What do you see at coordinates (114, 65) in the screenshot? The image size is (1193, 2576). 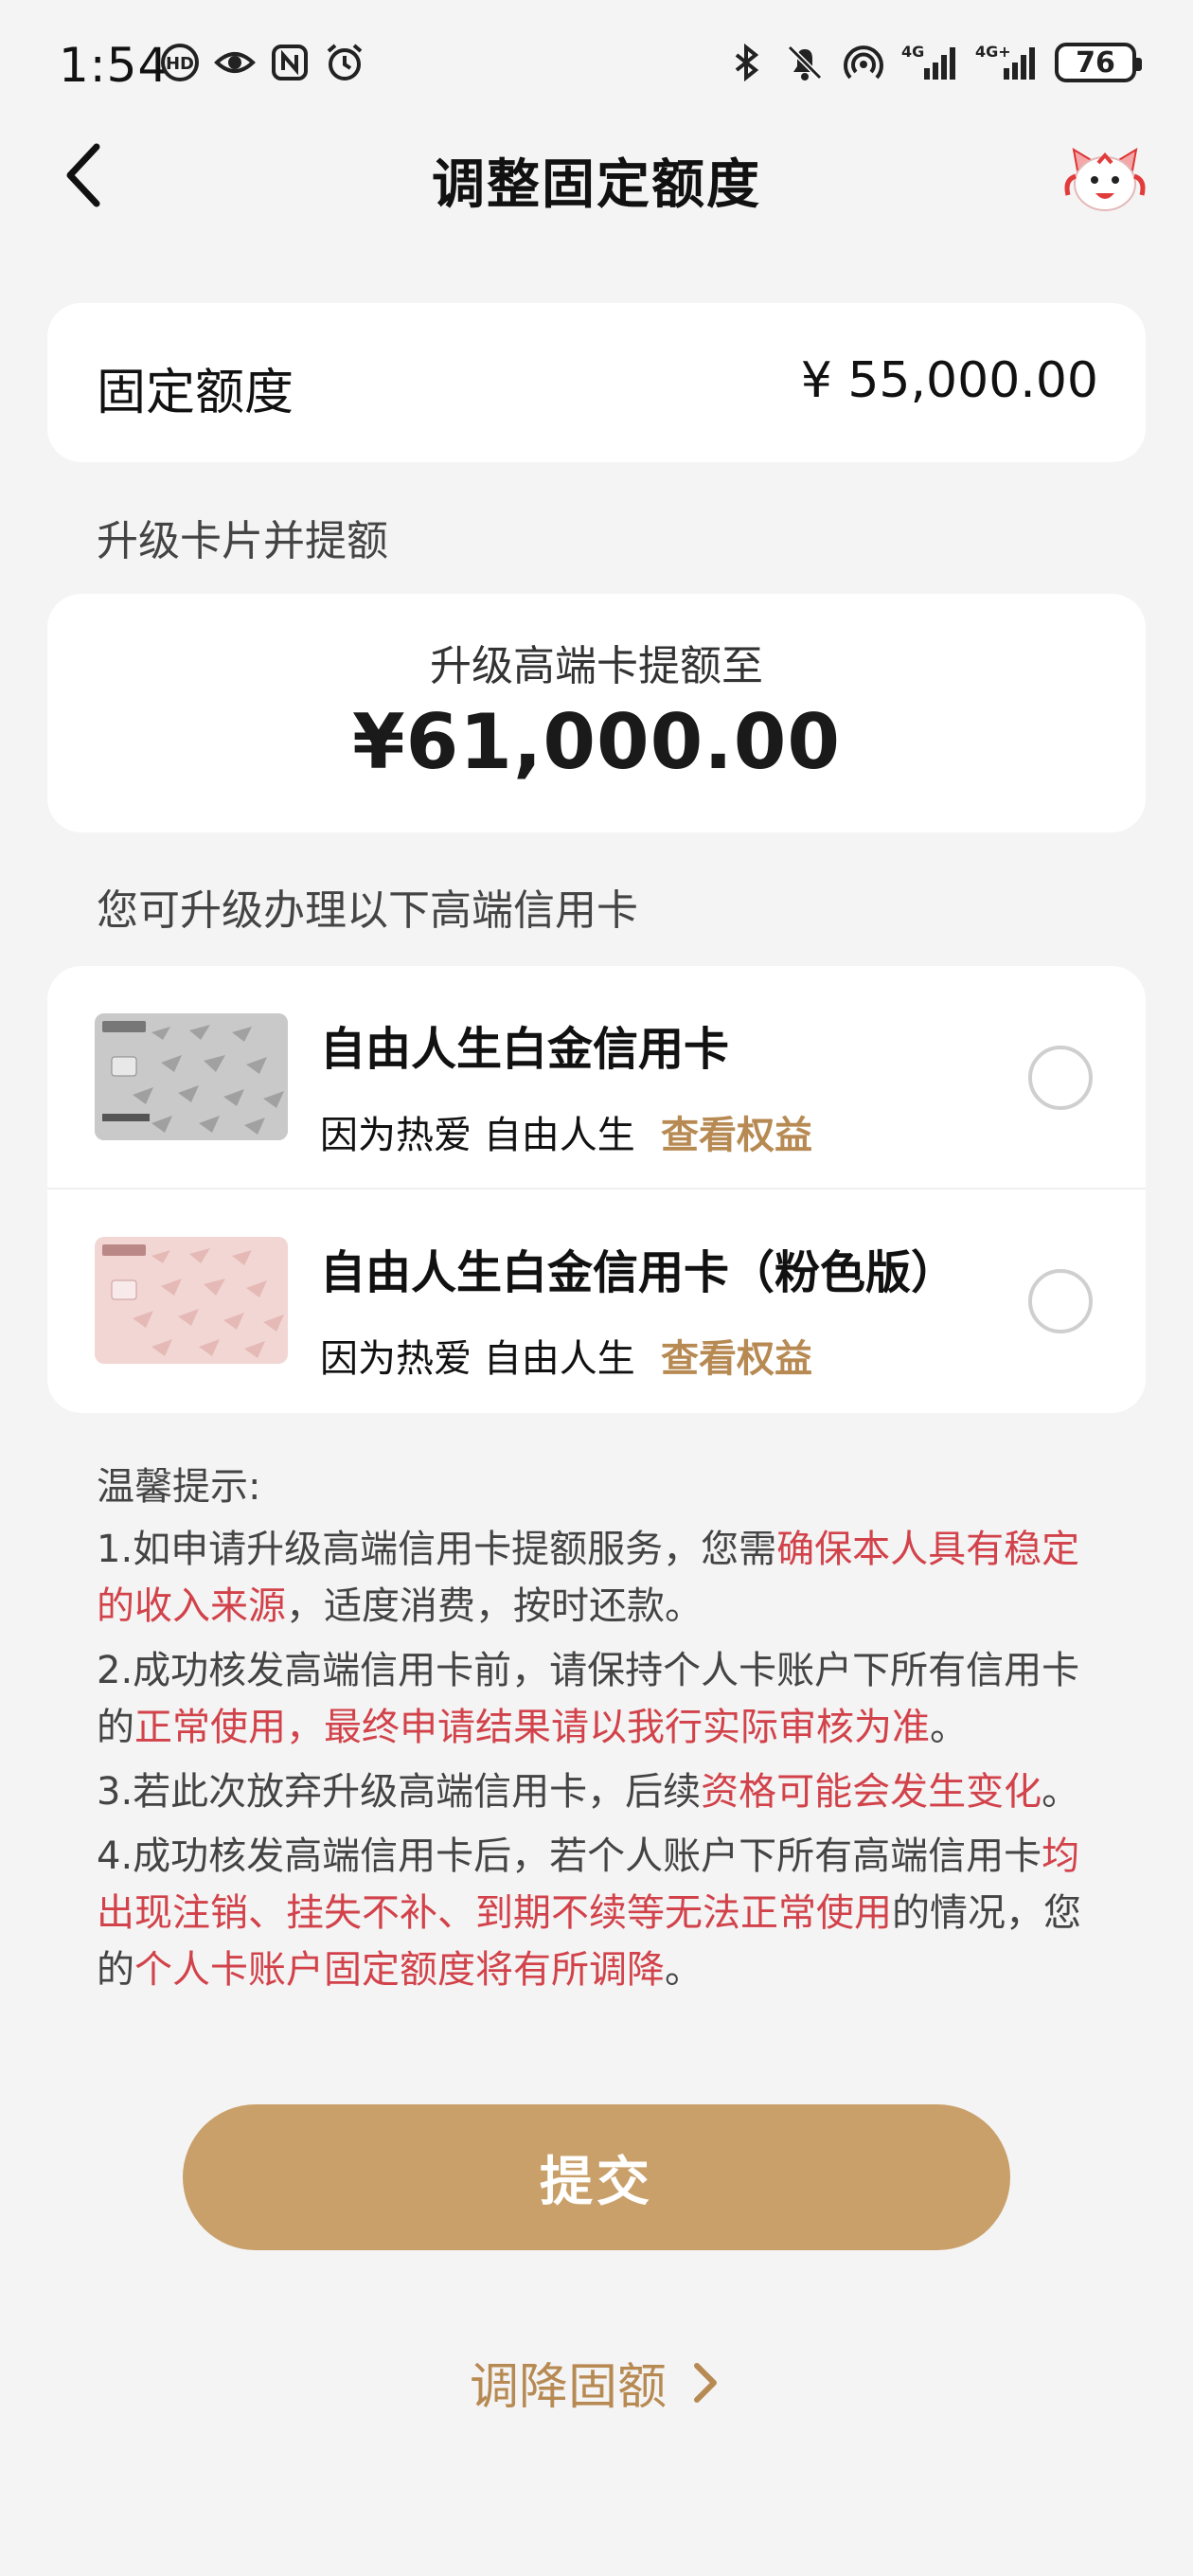 I see `status-time: 1:54` at bounding box center [114, 65].